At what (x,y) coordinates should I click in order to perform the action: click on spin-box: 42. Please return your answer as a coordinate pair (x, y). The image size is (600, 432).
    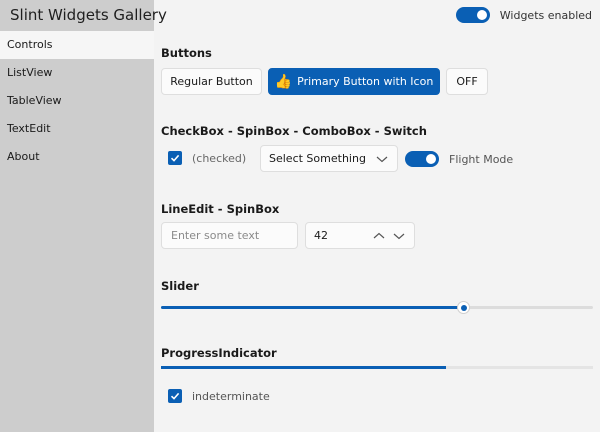
    Looking at the image, I should click on (360, 235).